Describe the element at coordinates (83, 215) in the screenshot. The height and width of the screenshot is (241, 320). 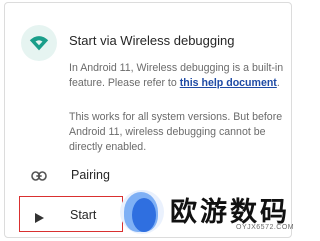
I see `start-label: Start` at that location.